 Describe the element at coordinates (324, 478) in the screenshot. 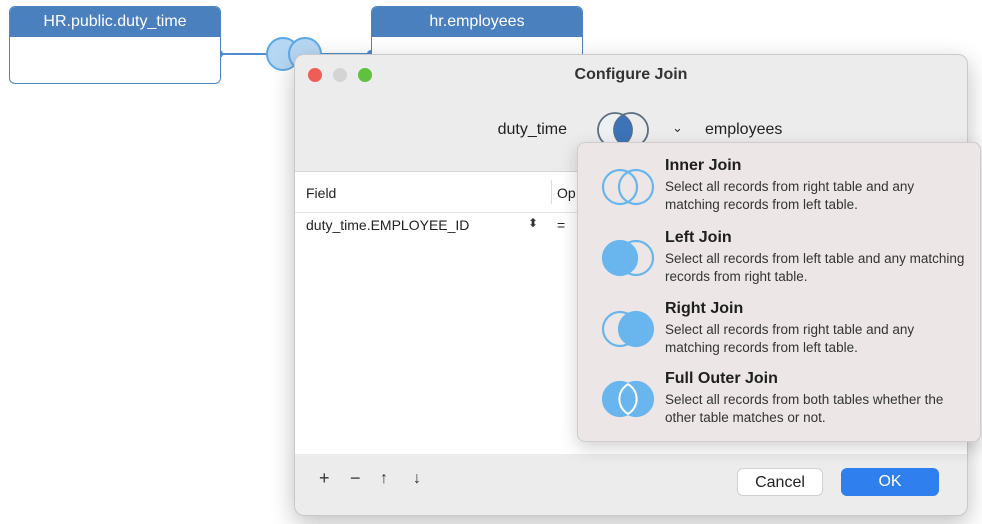

I see `add-icon: +` at that location.